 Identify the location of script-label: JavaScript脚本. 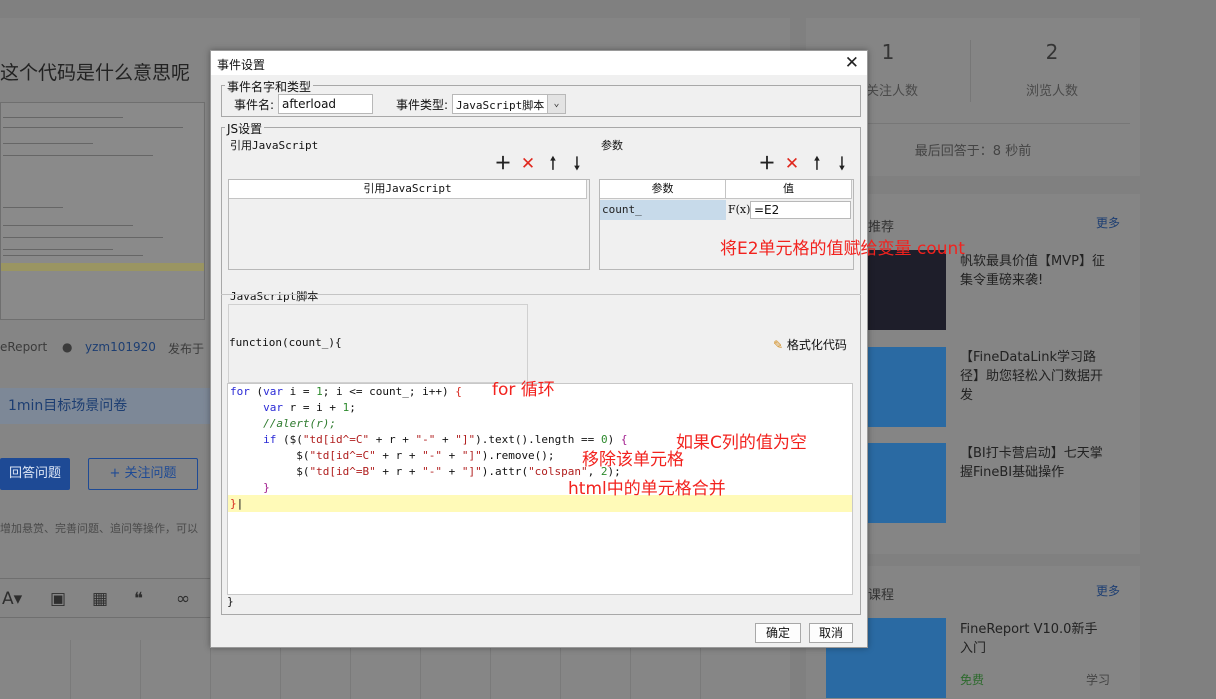
(274, 296).